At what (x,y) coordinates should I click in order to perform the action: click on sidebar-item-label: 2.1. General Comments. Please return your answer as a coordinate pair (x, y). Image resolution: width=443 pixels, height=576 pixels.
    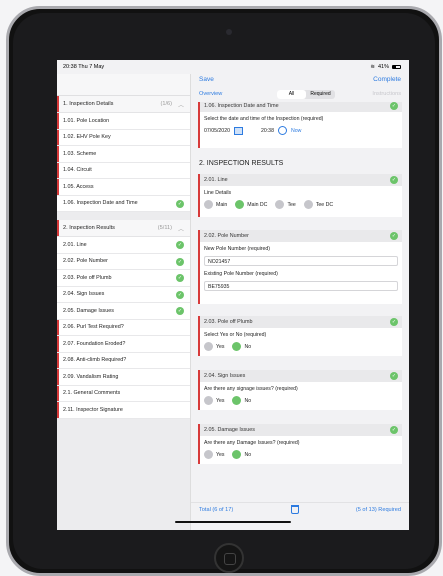
    Looking at the image, I should click on (92, 393).